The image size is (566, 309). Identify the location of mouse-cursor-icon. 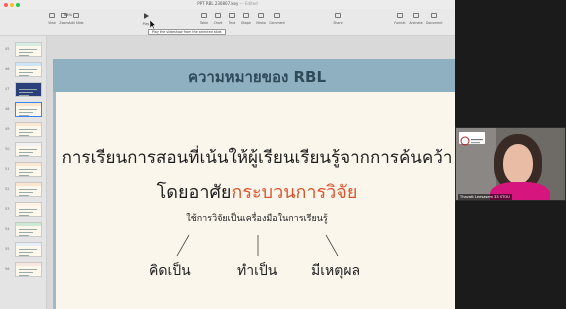
(153, 24).